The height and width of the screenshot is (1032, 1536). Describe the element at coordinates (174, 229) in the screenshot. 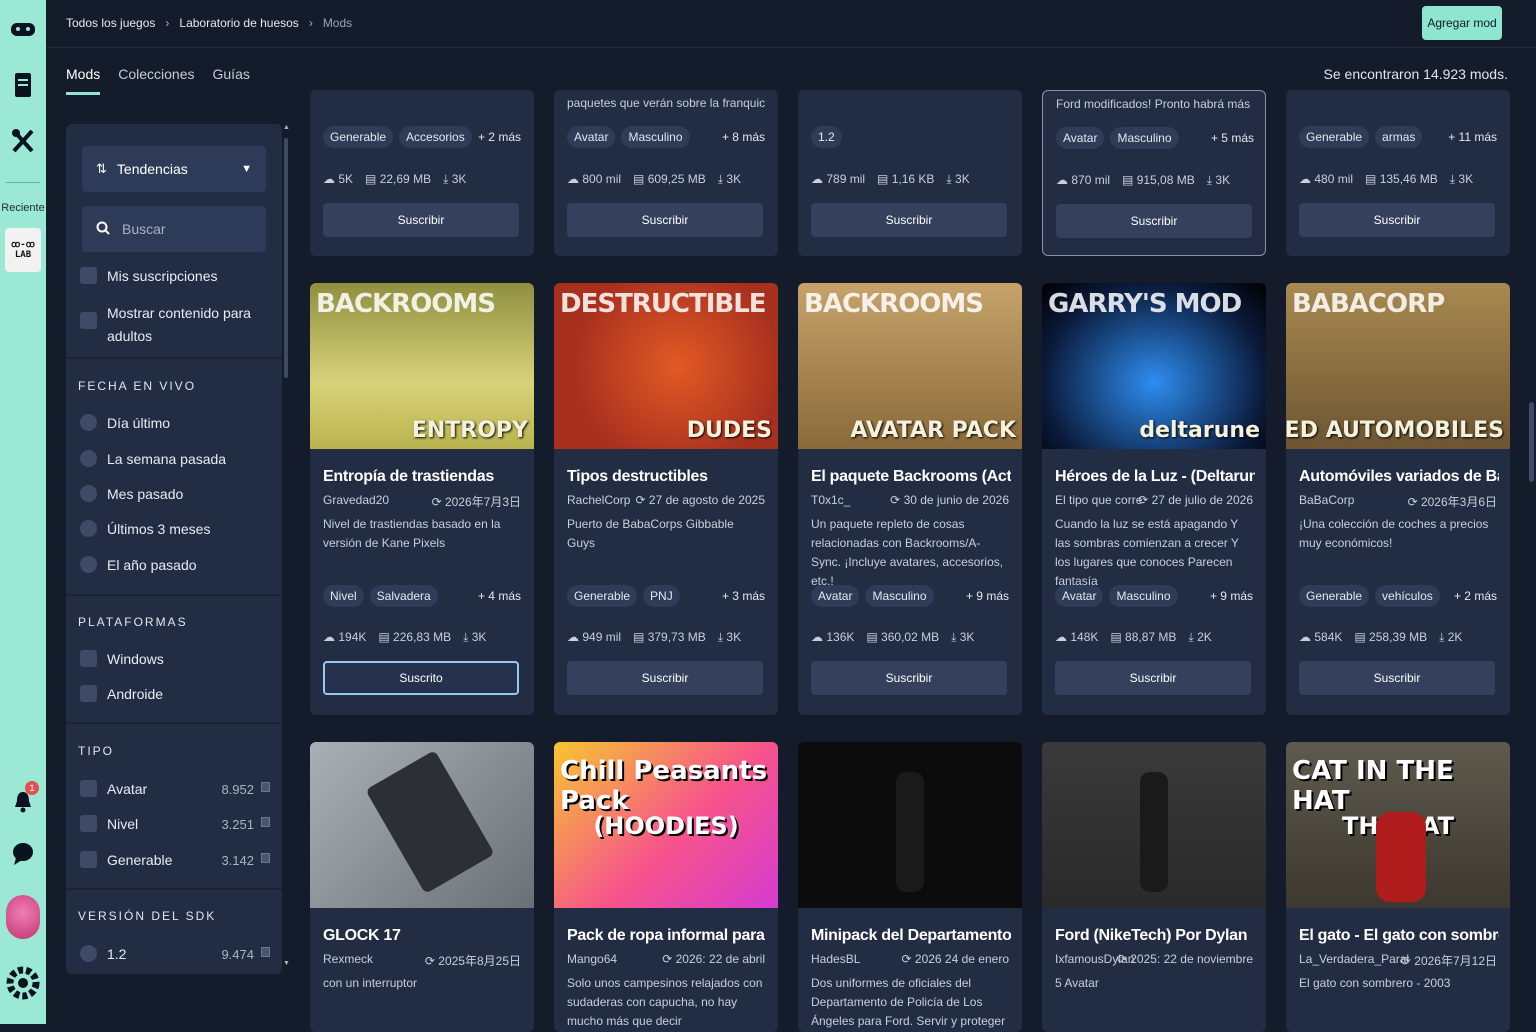

I see `search-input: Buscar` at that location.